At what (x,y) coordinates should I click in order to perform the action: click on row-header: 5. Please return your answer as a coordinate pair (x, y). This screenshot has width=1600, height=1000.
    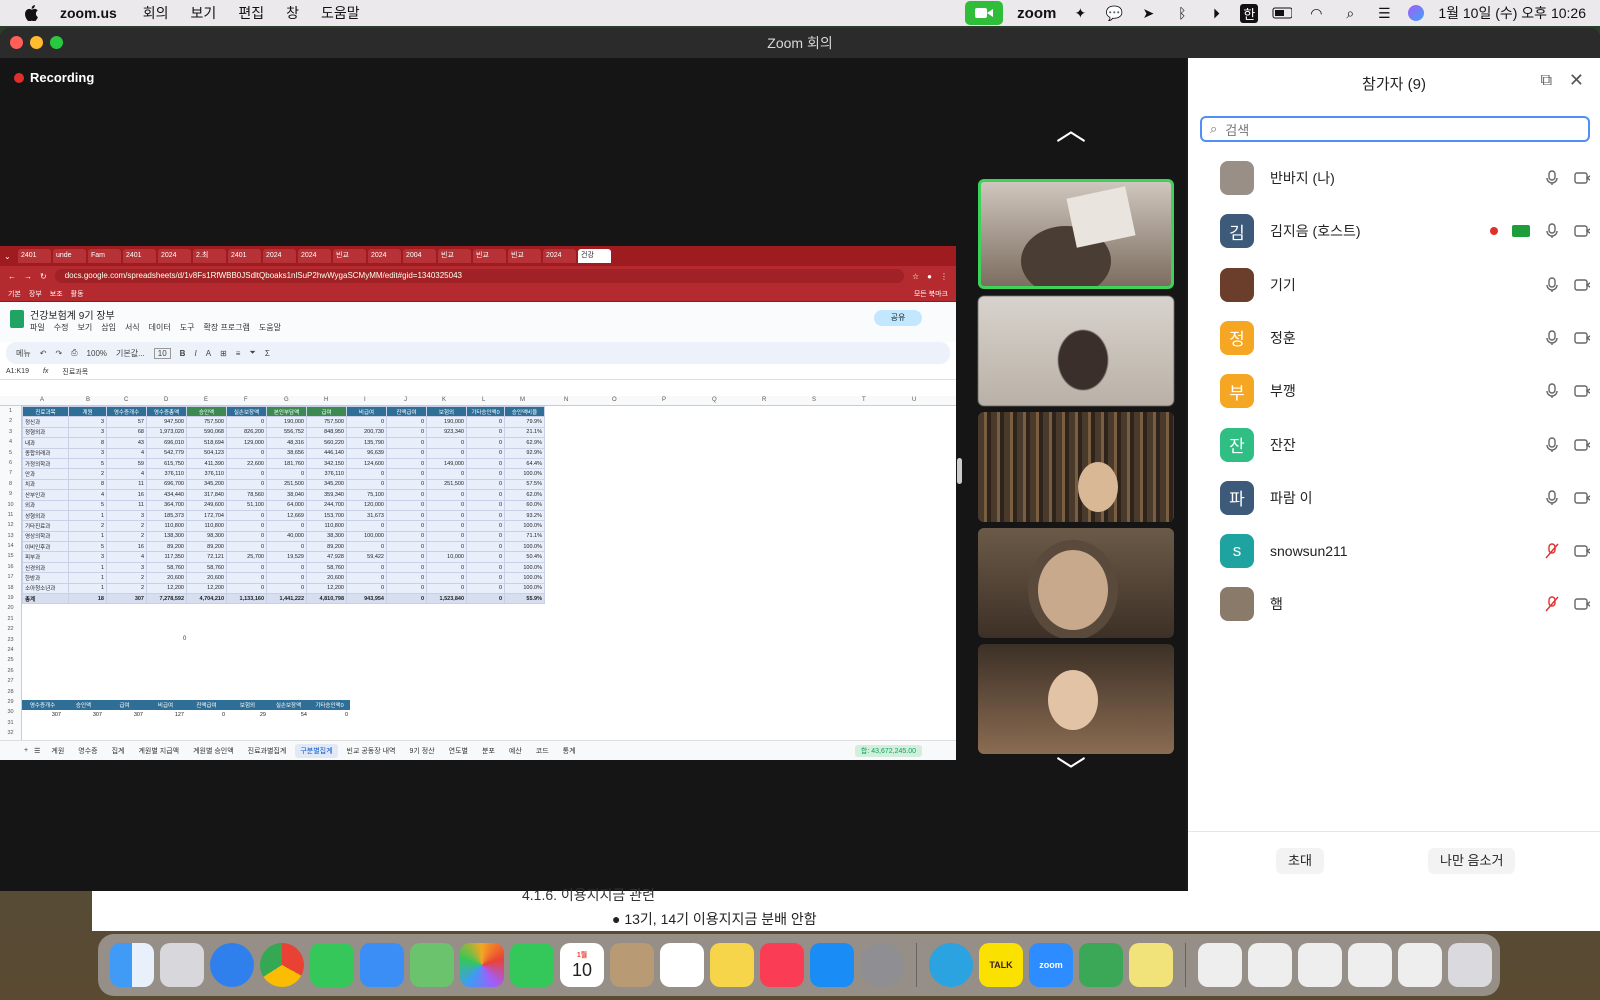
    Looking at the image, I should click on (10, 453).